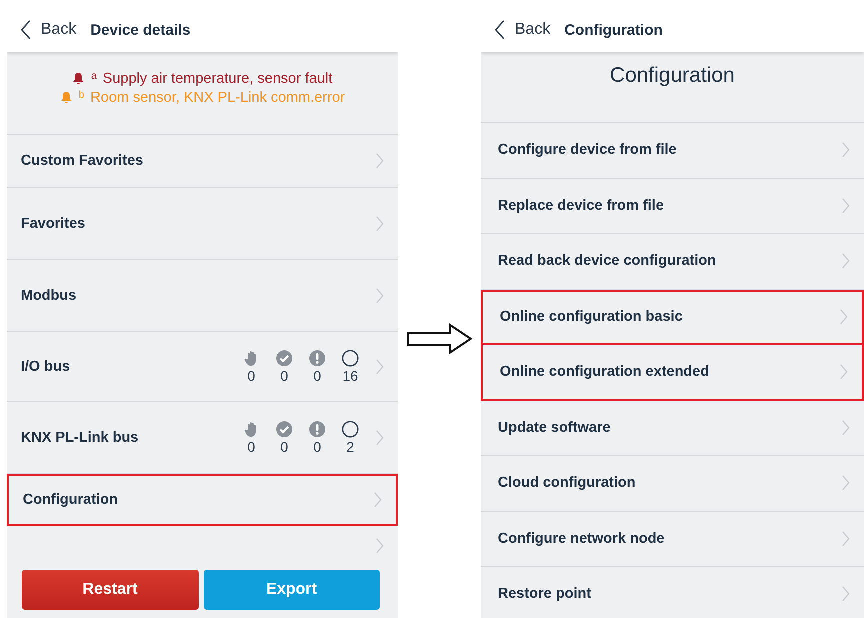  I want to click on menu-row: Configuration, so click(202, 500).